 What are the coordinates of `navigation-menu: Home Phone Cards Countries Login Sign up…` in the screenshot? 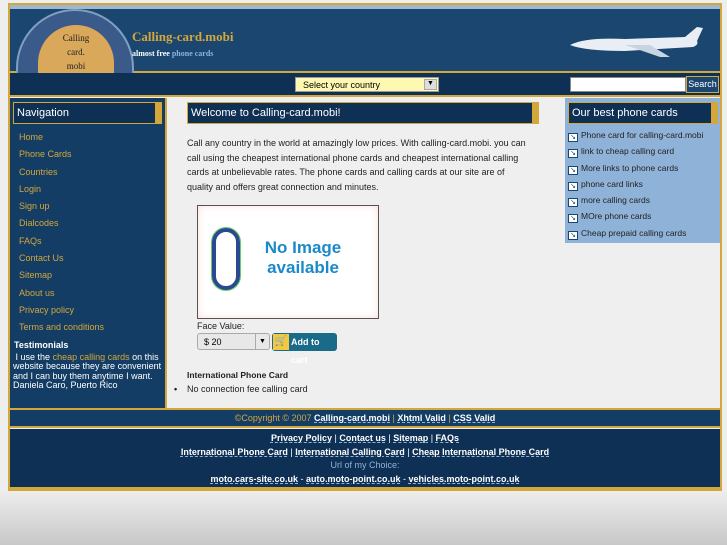 It's located at (87, 230).